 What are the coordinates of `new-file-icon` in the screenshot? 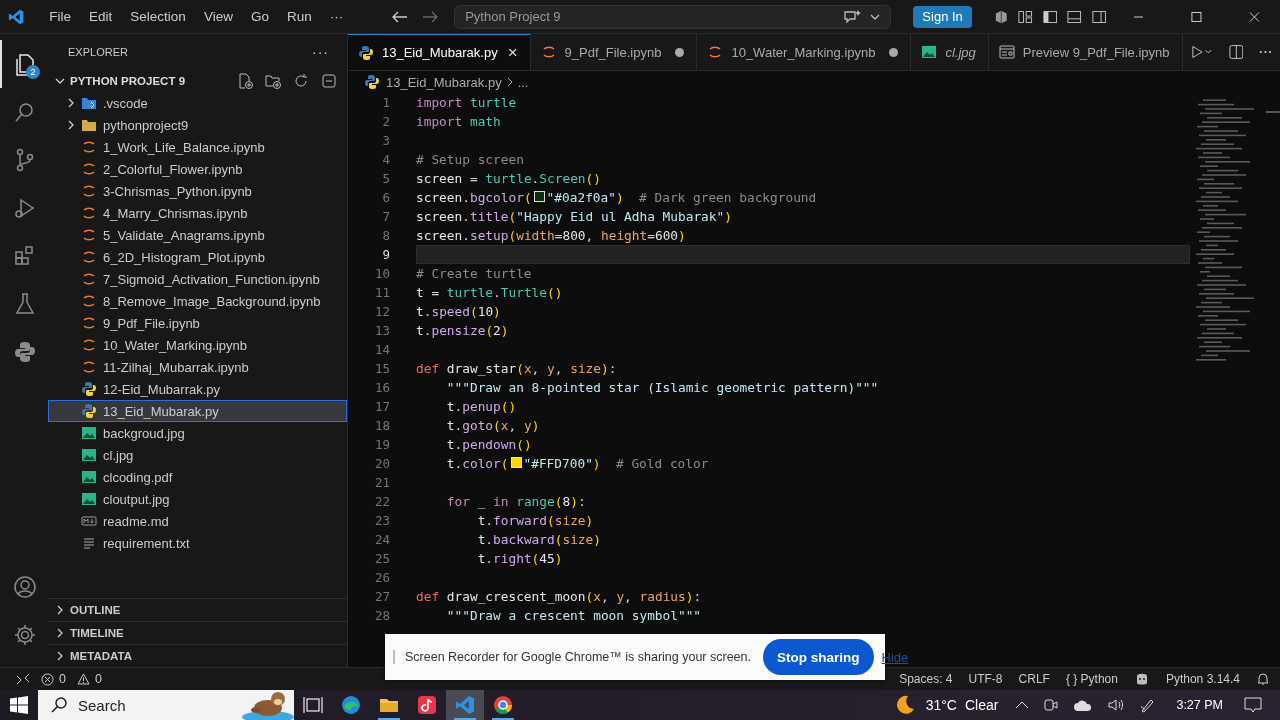 It's located at (245, 81).